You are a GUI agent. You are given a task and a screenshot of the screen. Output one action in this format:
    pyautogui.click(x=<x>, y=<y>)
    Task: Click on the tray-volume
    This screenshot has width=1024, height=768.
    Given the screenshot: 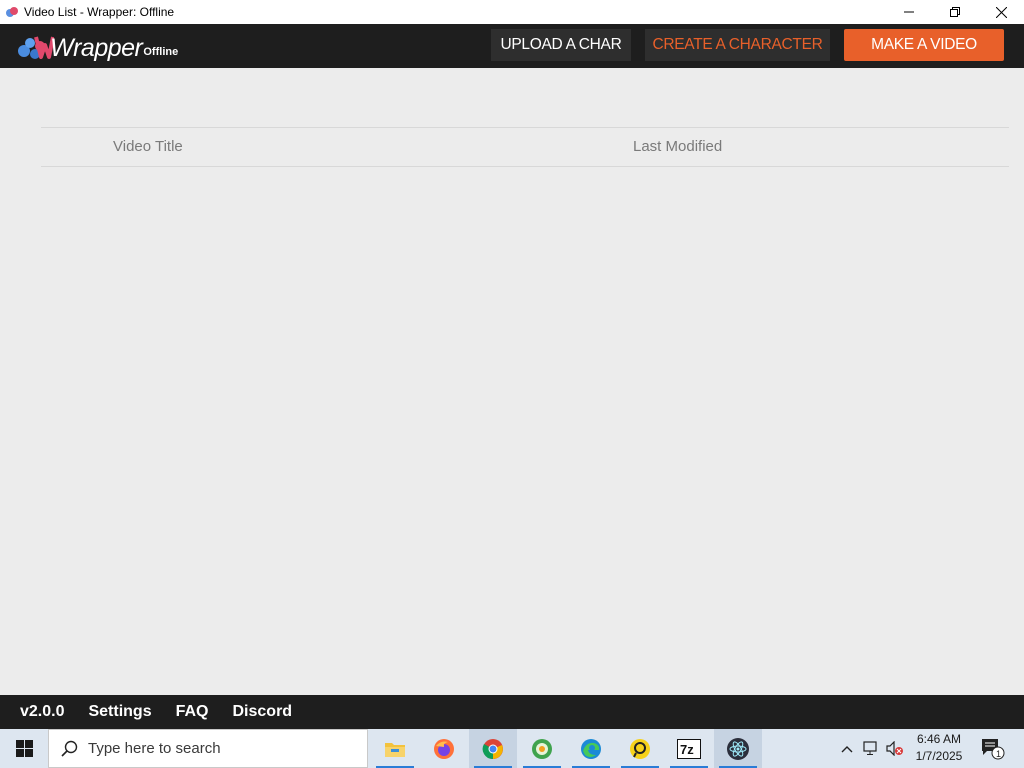 What is the action you would take?
    pyautogui.click(x=895, y=748)
    